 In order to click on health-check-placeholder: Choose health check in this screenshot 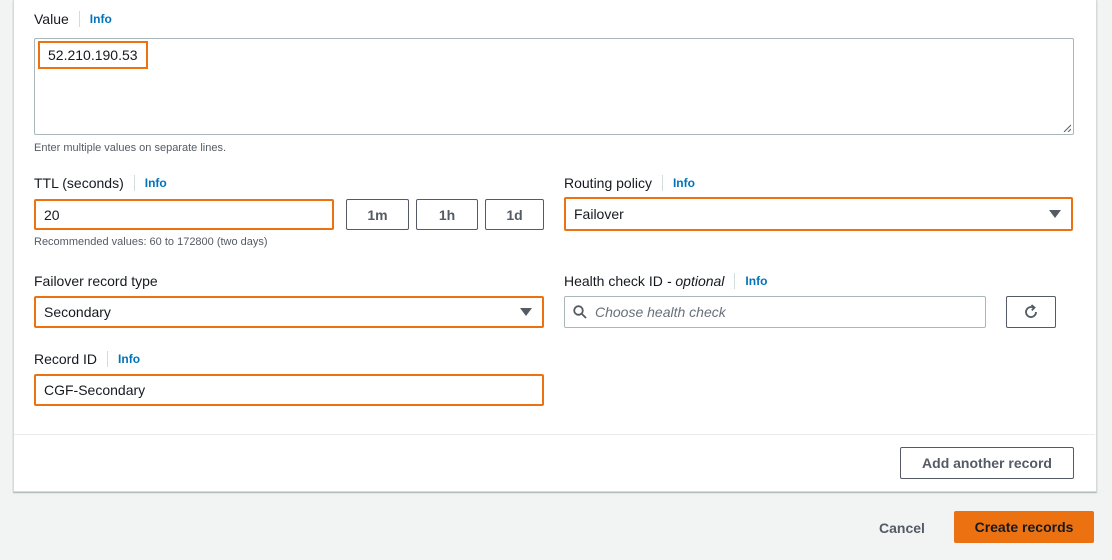, I will do `click(660, 312)`.